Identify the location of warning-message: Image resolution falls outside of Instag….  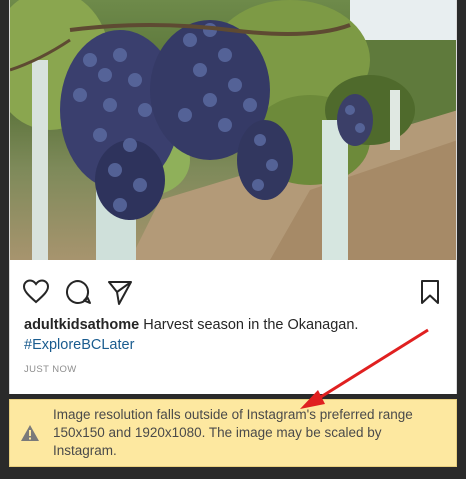
(233, 432).